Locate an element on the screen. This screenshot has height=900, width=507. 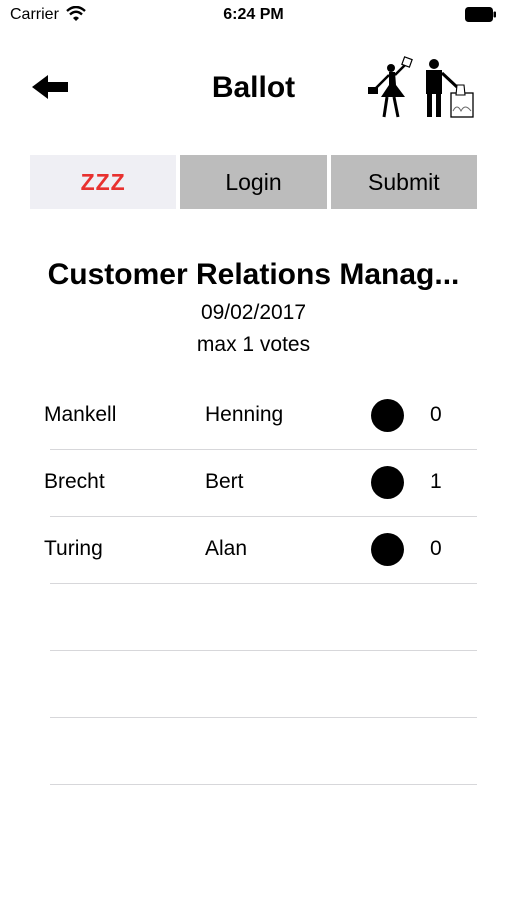
candidate-first-name: Bert is located at coordinates (224, 481).